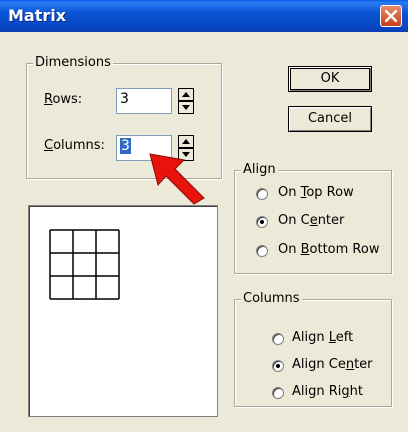 The height and width of the screenshot is (432, 408). I want to click on matrix-grid-preview, so click(84, 264).